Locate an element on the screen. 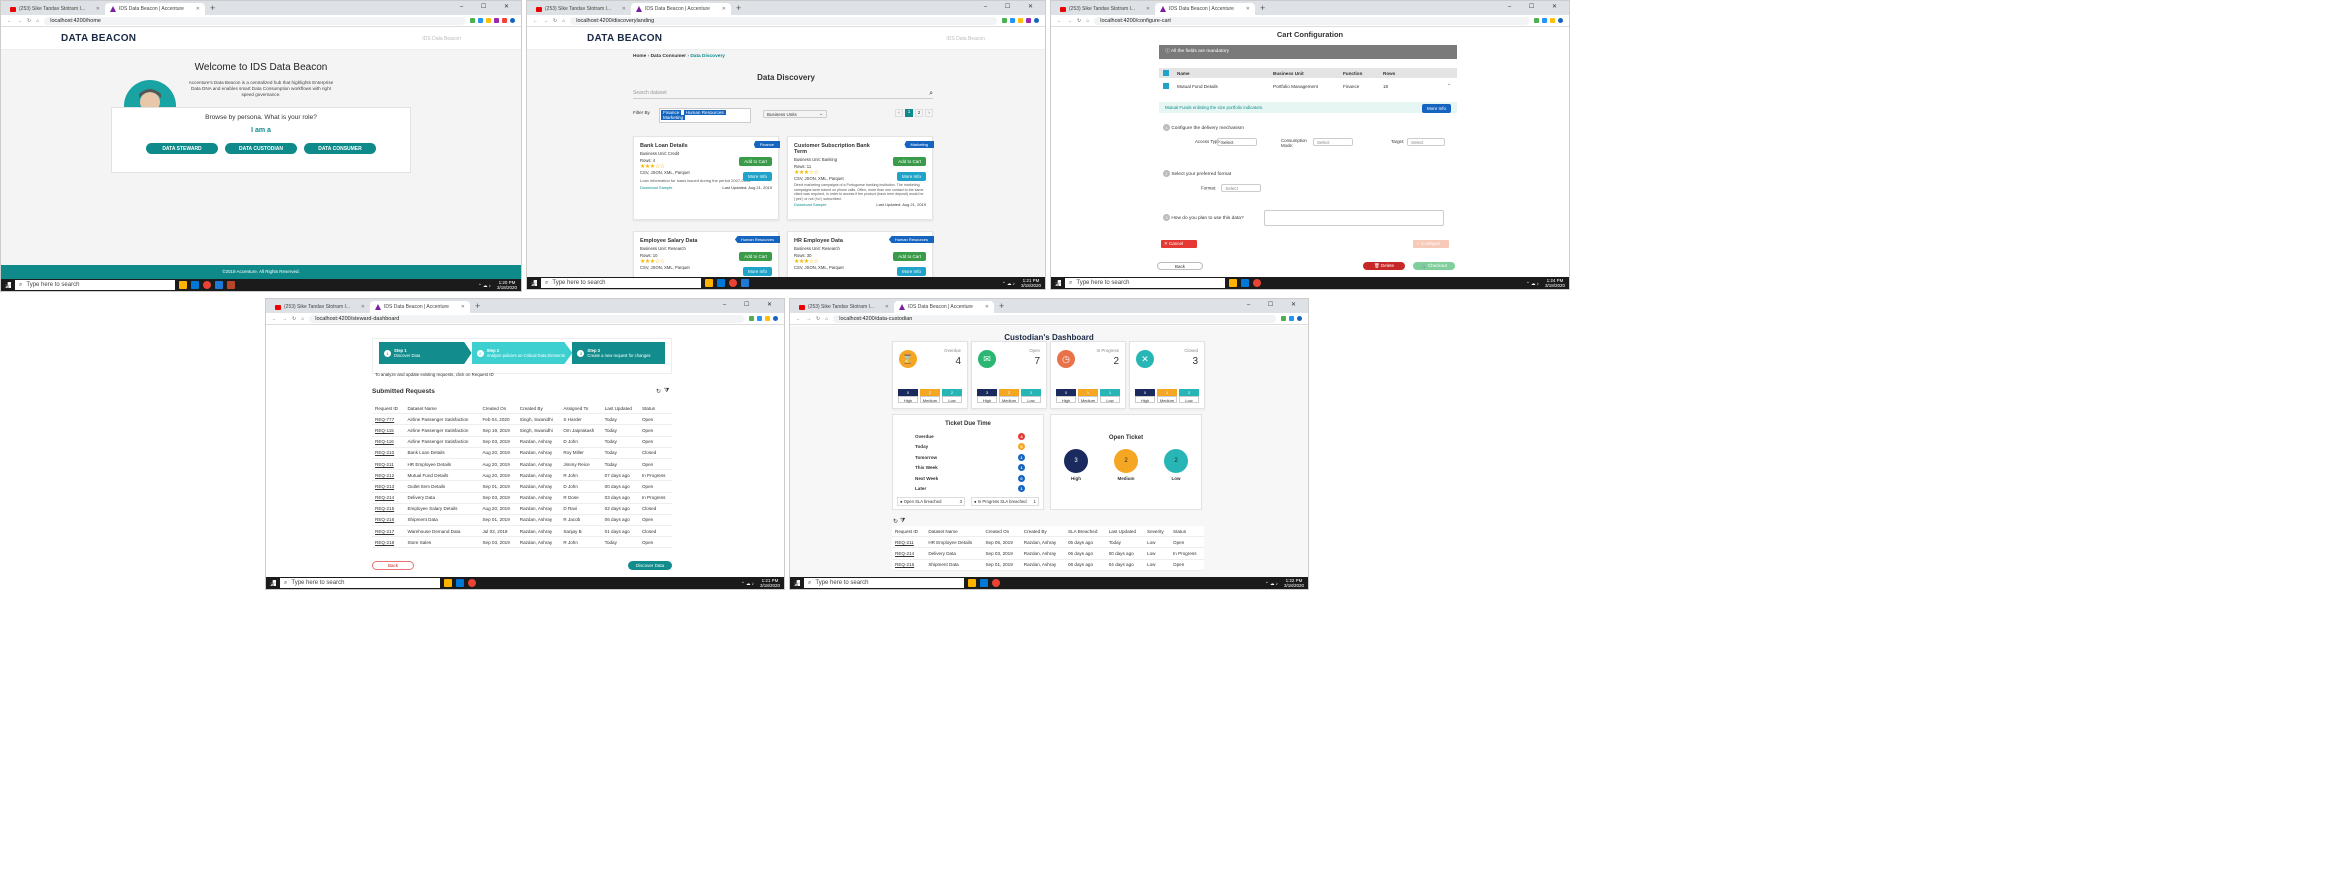  system-tray: ⌃ ☁ ♪ 1:22 PM 3/18/2020 is located at coordinates (1284, 583).